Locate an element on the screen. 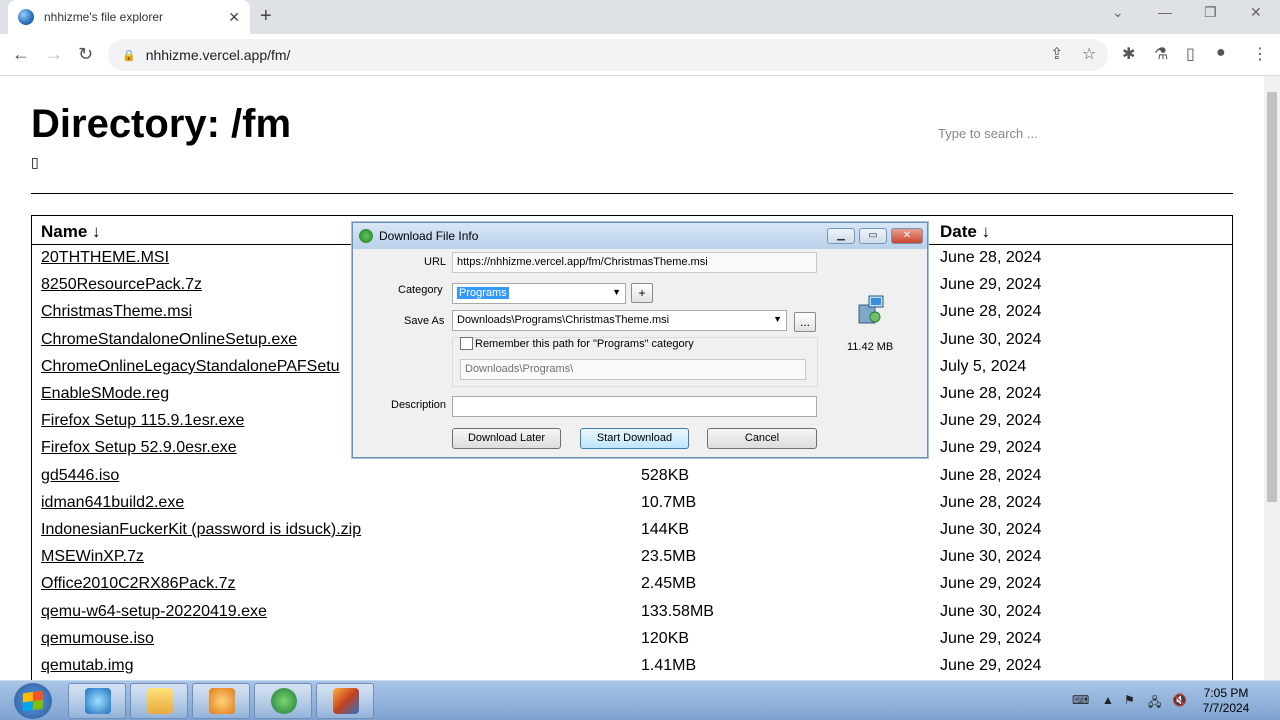  taskbar-app is located at coordinates (345, 701).